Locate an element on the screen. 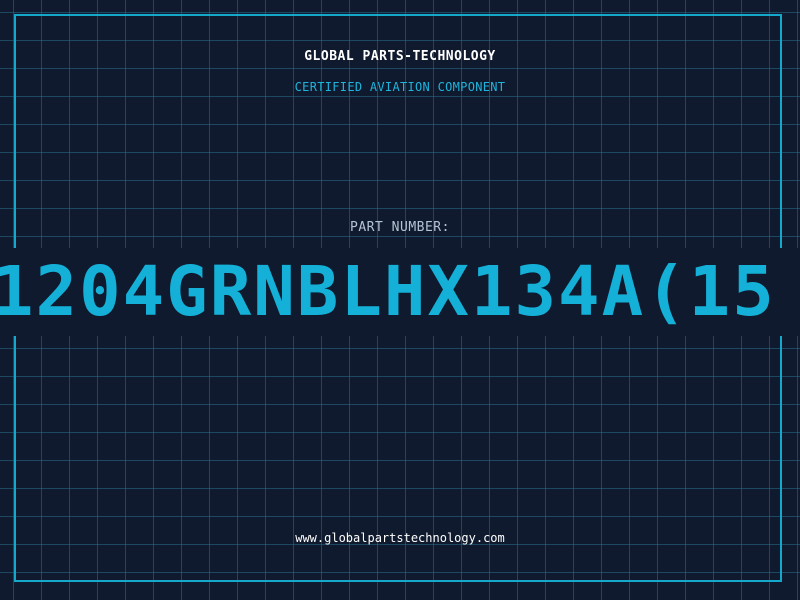 The width and height of the screenshot is (800, 600). part-number-value: 1204GRNBLHX134A(15 is located at coordinates (388, 292).